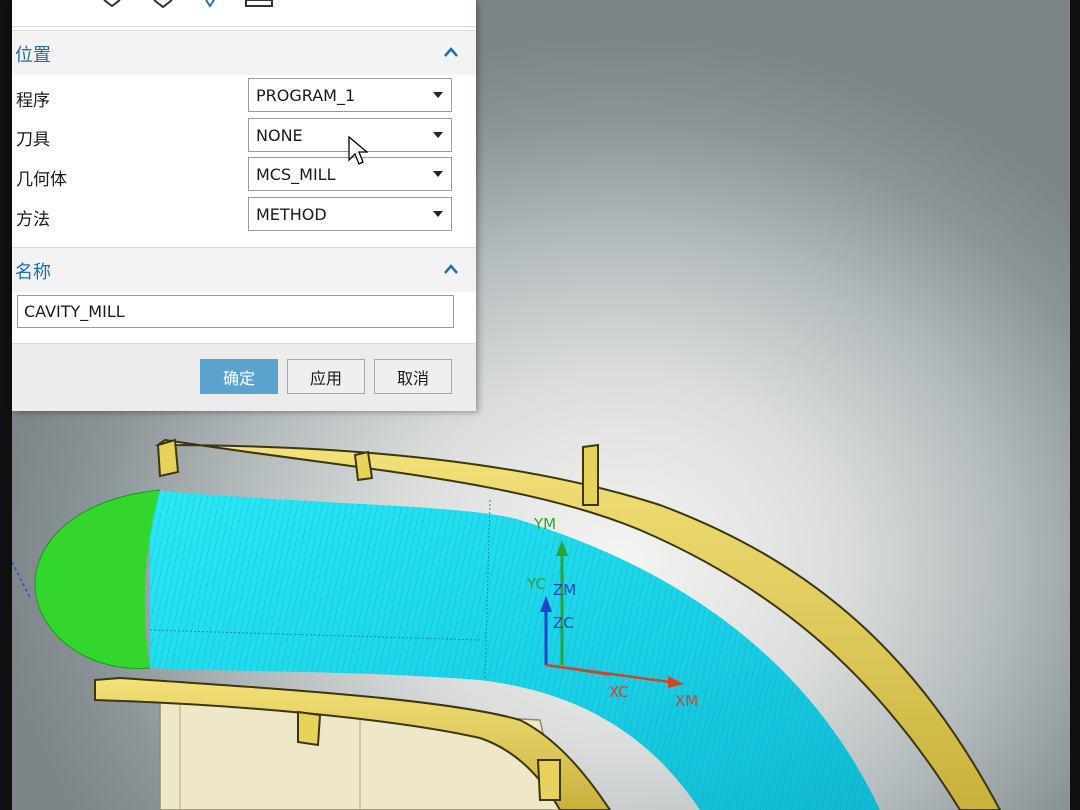  I want to click on name-section-title: 名称, so click(33, 272).